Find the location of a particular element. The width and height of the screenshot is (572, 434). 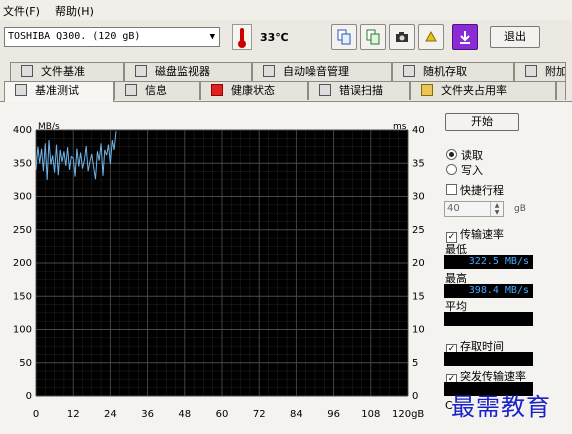

y-tick-label-left: 100 is located at coordinates (22, 330).